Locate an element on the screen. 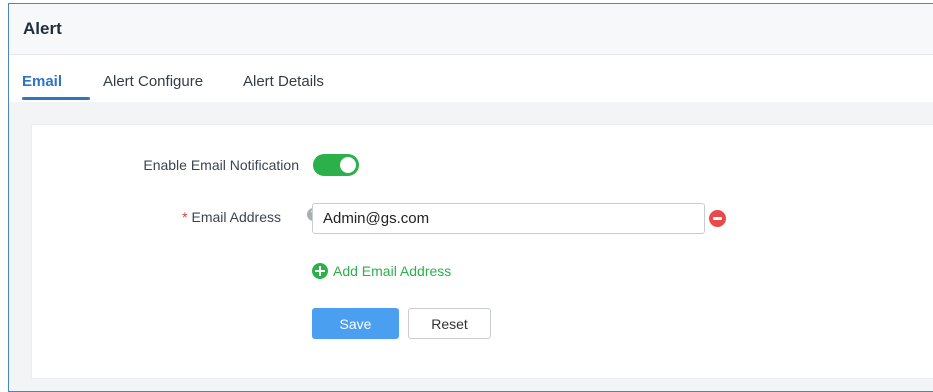 The image size is (933, 392). tab-alert-configure: Alert Configure is located at coordinates (153, 81).